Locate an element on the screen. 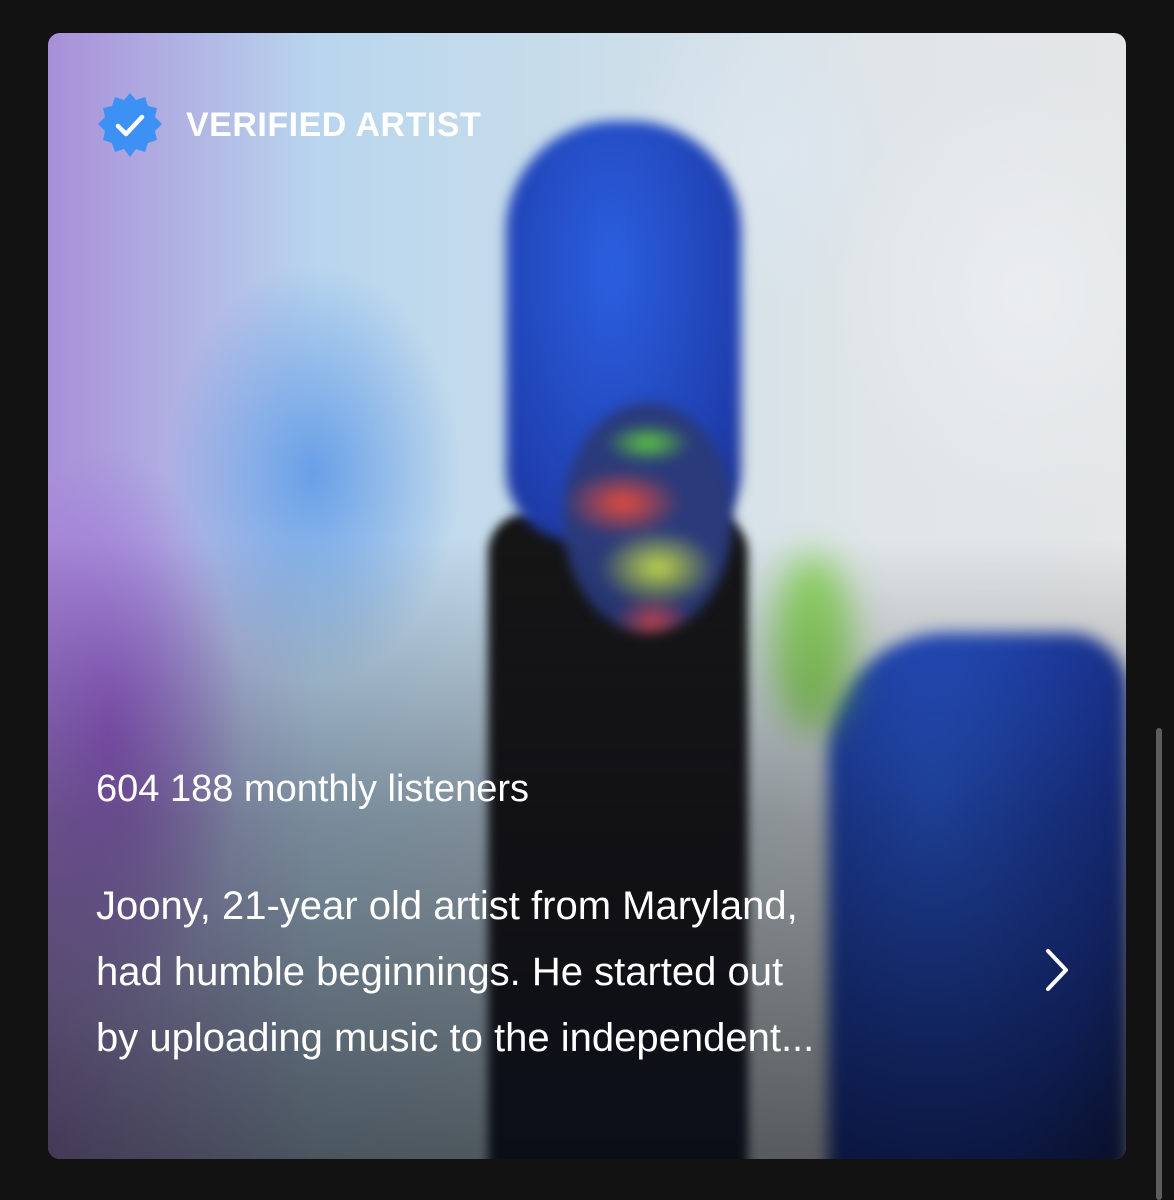 This screenshot has height=1200, width=1174. monthly-listeners: 604 188 monthly listeners is located at coordinates (313, 789).